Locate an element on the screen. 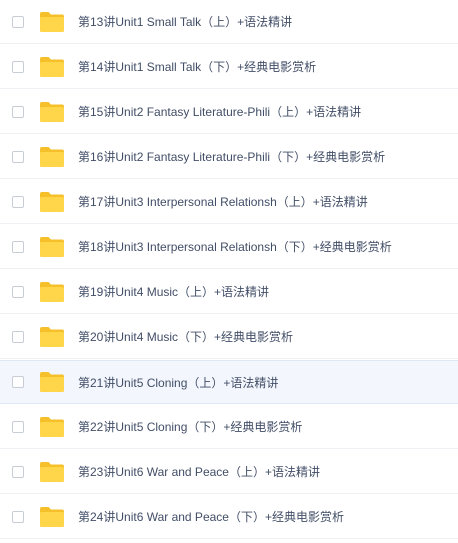 The height and width of the screenshot is (543, 458). file-name: 第21讲Unit5 Cloning（上）+语法精讲 is located at coordinates (178, 382).